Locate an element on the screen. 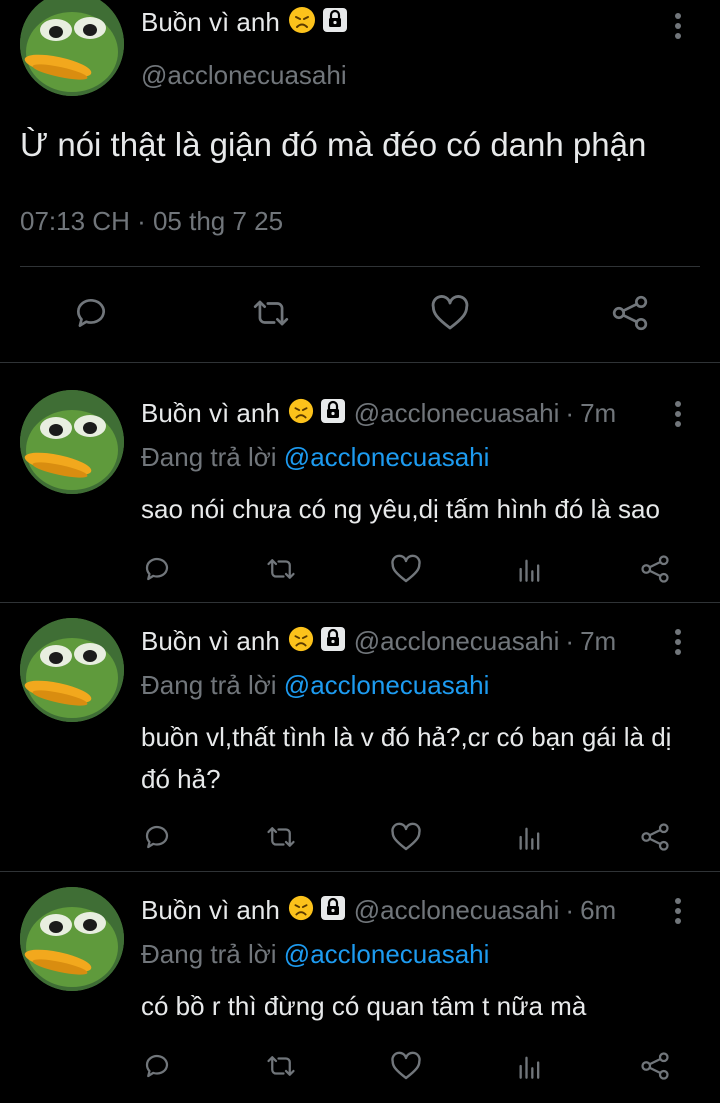 Image resolution: width=720 pixels, height=1103 pixels. reply-text: có bồ r thì đừng có quan tâm t nữa mà is located at coordinates (364, 1006).